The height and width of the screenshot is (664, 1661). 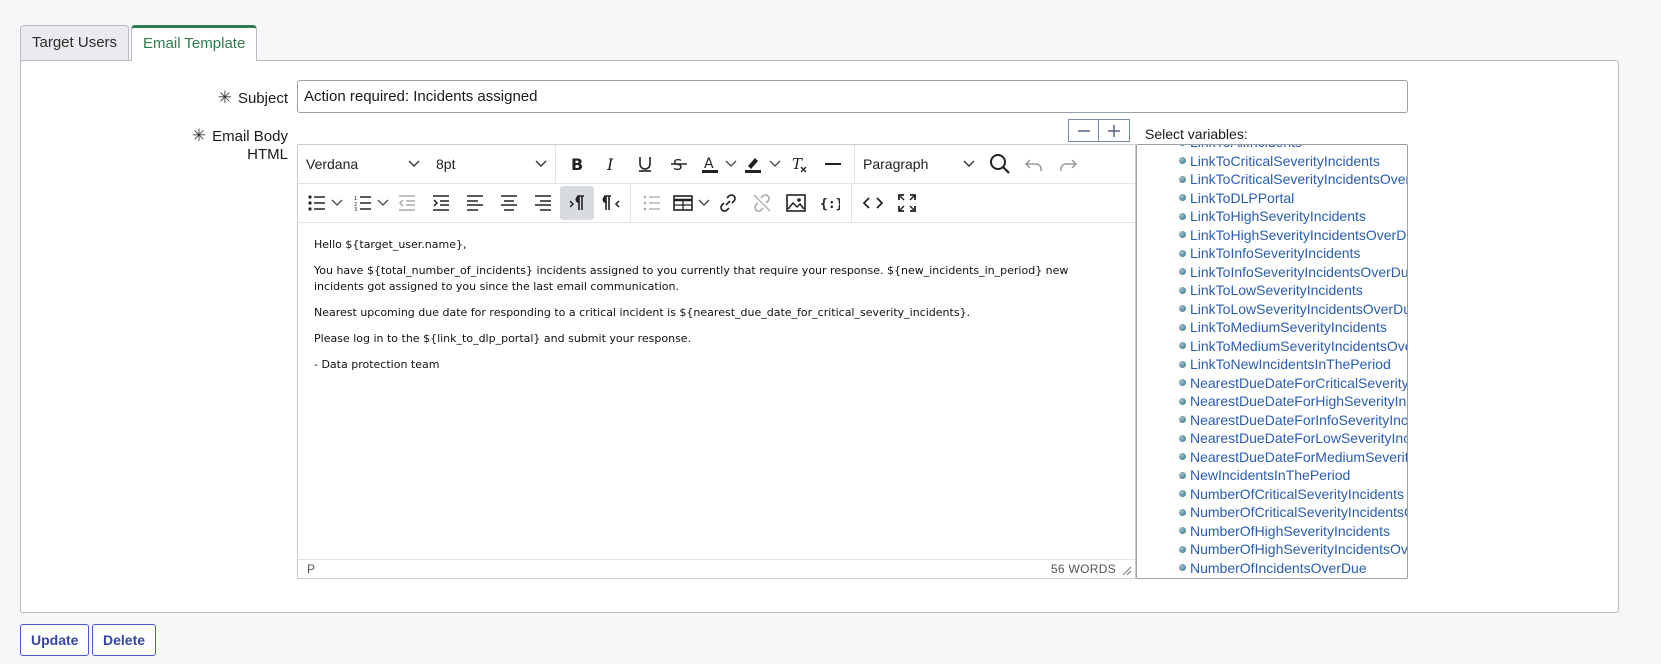 What do you see at coordinates (1278, 216) in the screenshot?
I see `variable-name: LinkToHighSeverityIncidents` at bounding box center [1278, 216].